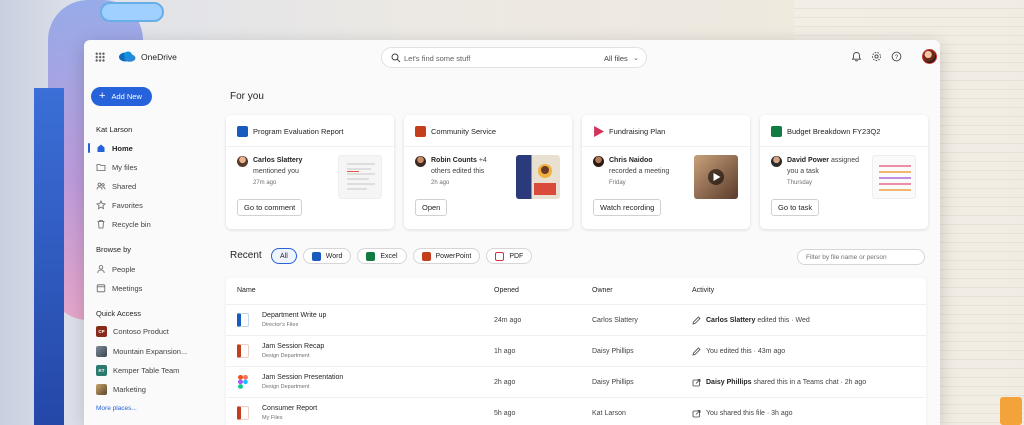  What do you see at coordinates (631, 160) in the screenshot?
I see `card-activity: Chris Naidoo` at bounding box center [631, 160].